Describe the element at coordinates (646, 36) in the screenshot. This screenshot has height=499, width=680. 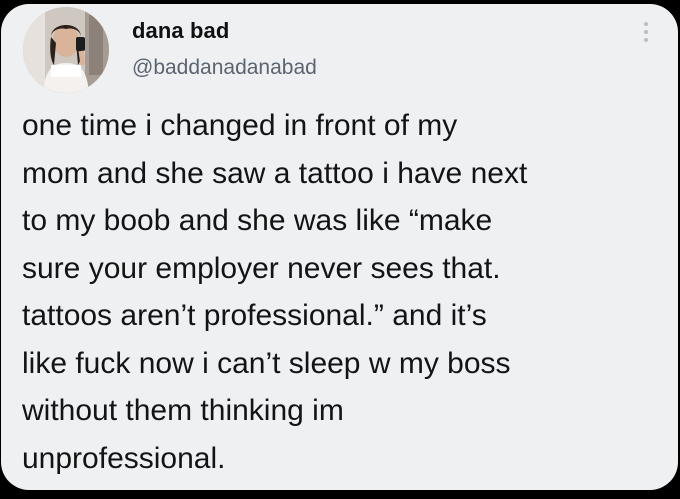
I see `more-options-icon` at that location.